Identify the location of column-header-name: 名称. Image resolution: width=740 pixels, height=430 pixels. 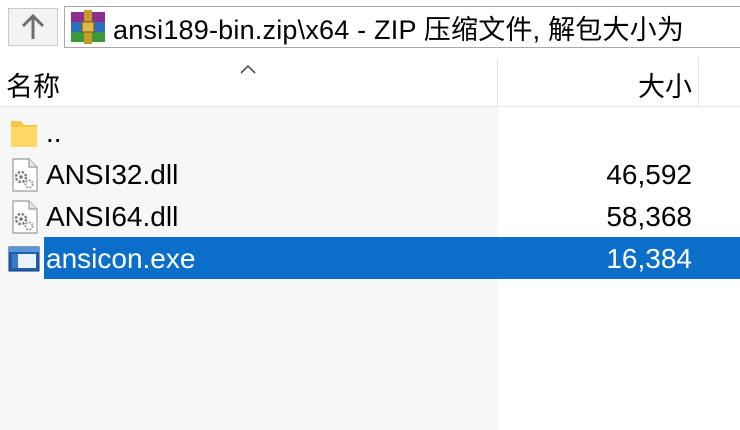
(249, 82).